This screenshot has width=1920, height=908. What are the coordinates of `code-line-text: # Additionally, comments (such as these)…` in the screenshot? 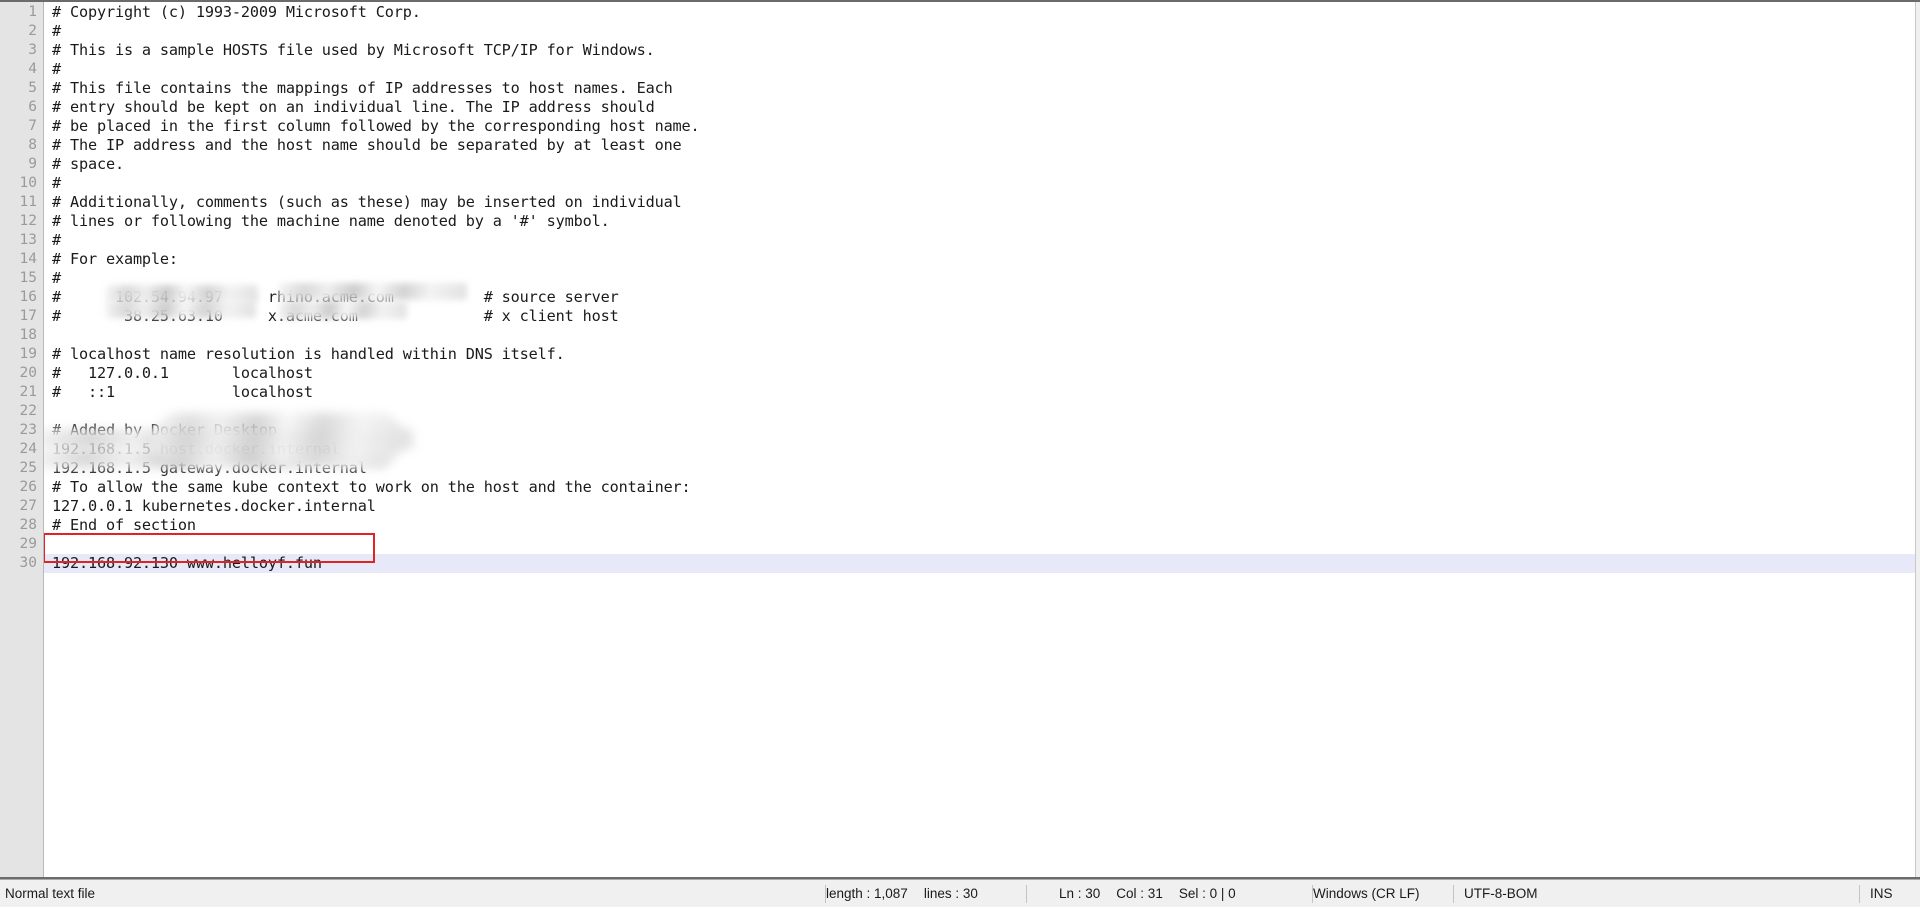 It's located at (367, 202).